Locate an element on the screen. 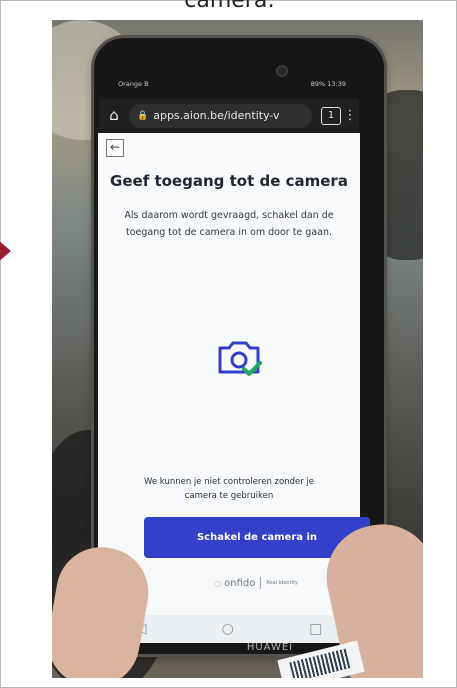 Image resolution: width=457 pixels, height=688 pixels. brand-tagline: Real Identity is located at coordinates (282, 583).